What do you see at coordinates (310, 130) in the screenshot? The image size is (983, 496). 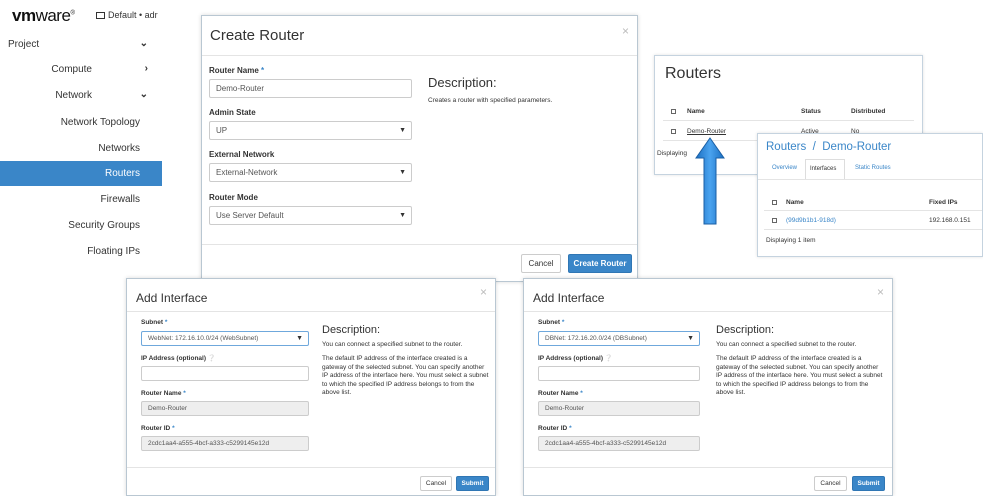 I see `admin-state-select: UP ▼` at bounding box center [310, 130].